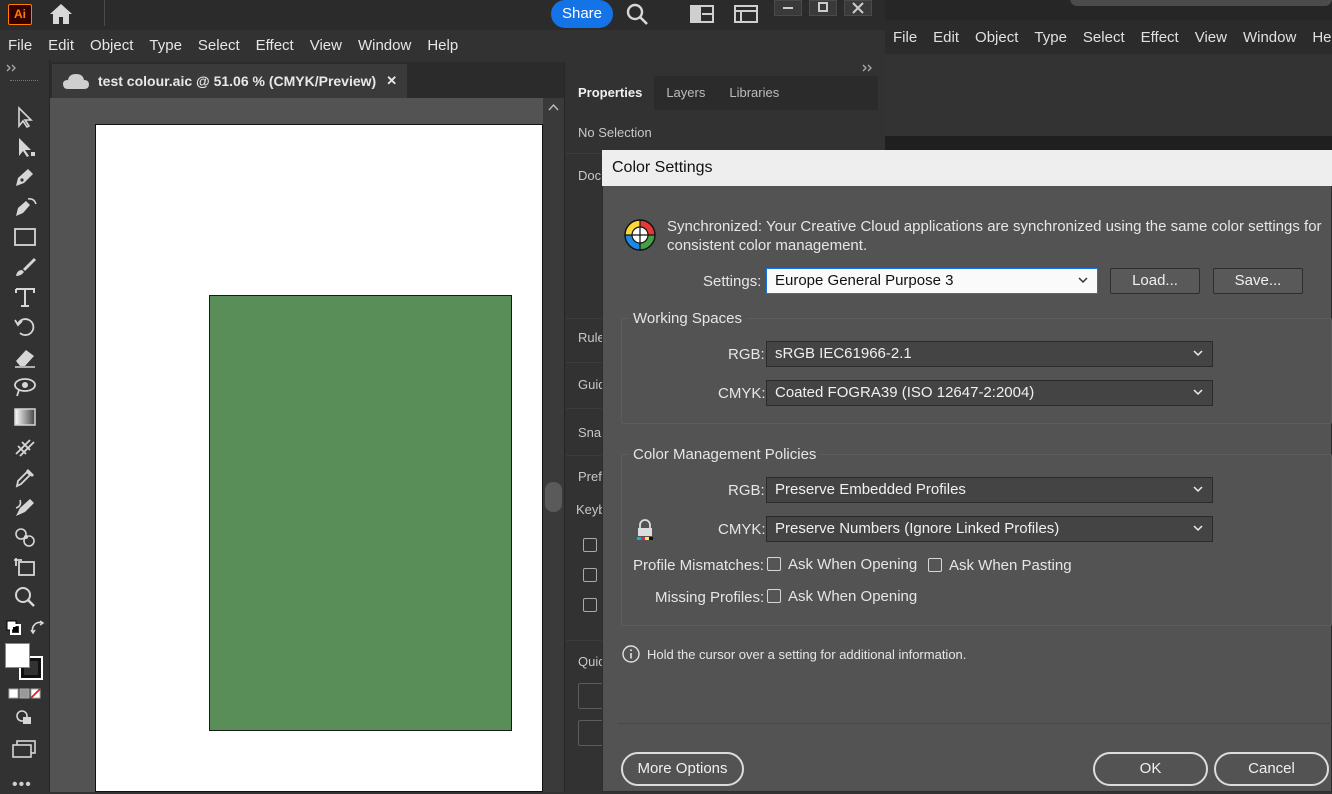 This screenshot has width=1332, height=794. Describe the element at coordinates (582, 14) in the screenshot. I see `share-button: Share` at that location.